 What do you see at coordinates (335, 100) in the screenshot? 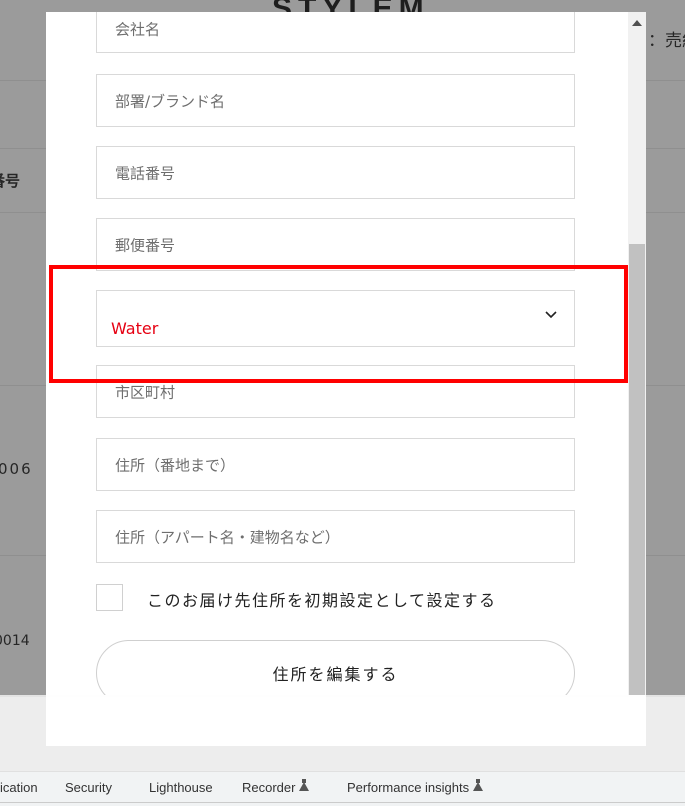
I see `department-brand-input: 部署/ブランド名` at bounding box center [335, 100].